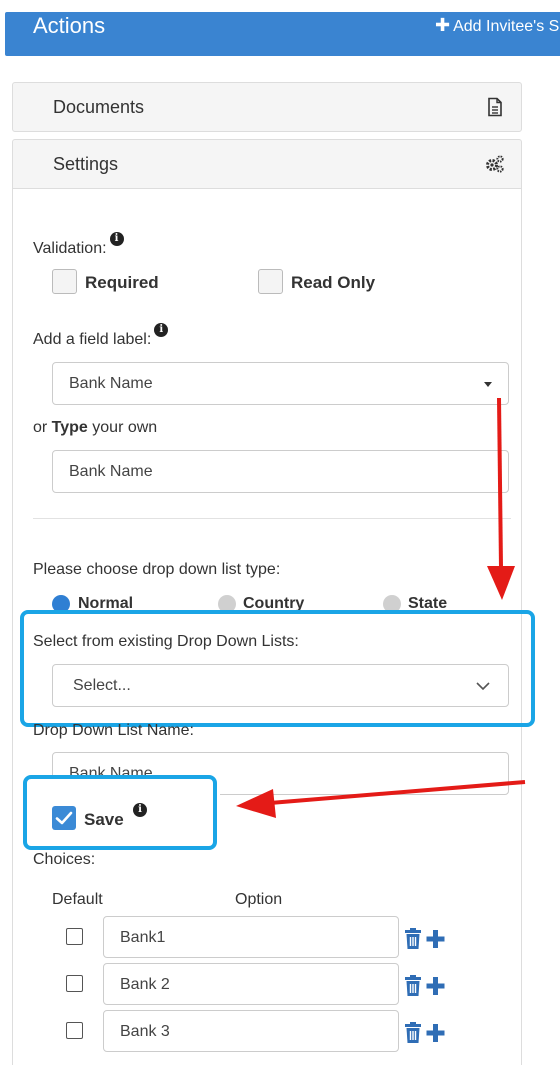 The height and width of the screenshot is (1065, 560). I want to click on documents-panel-header: Documents, so click(267, 107).